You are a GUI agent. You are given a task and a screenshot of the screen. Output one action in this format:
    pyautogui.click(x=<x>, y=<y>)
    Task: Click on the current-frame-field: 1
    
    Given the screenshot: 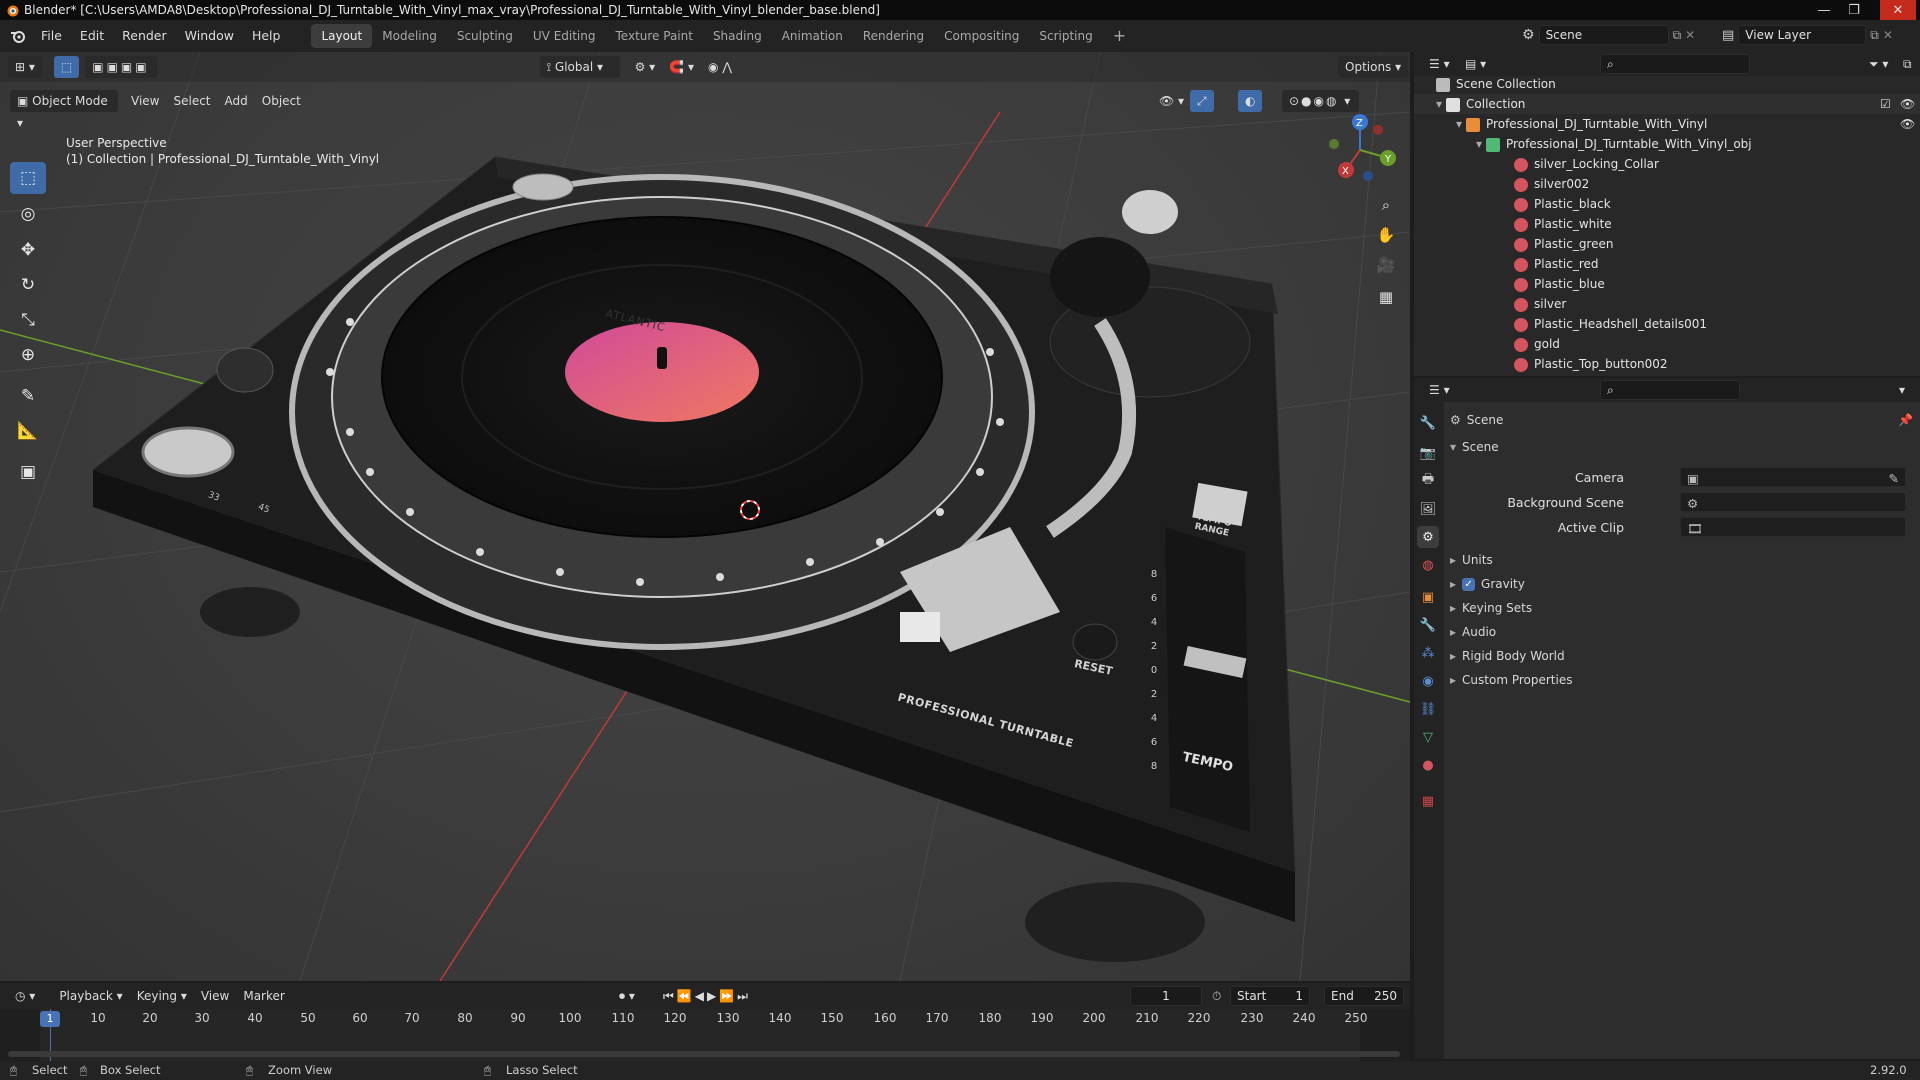 What is the action you would take?
    pyautogui.click(x=1166, y=996)
    